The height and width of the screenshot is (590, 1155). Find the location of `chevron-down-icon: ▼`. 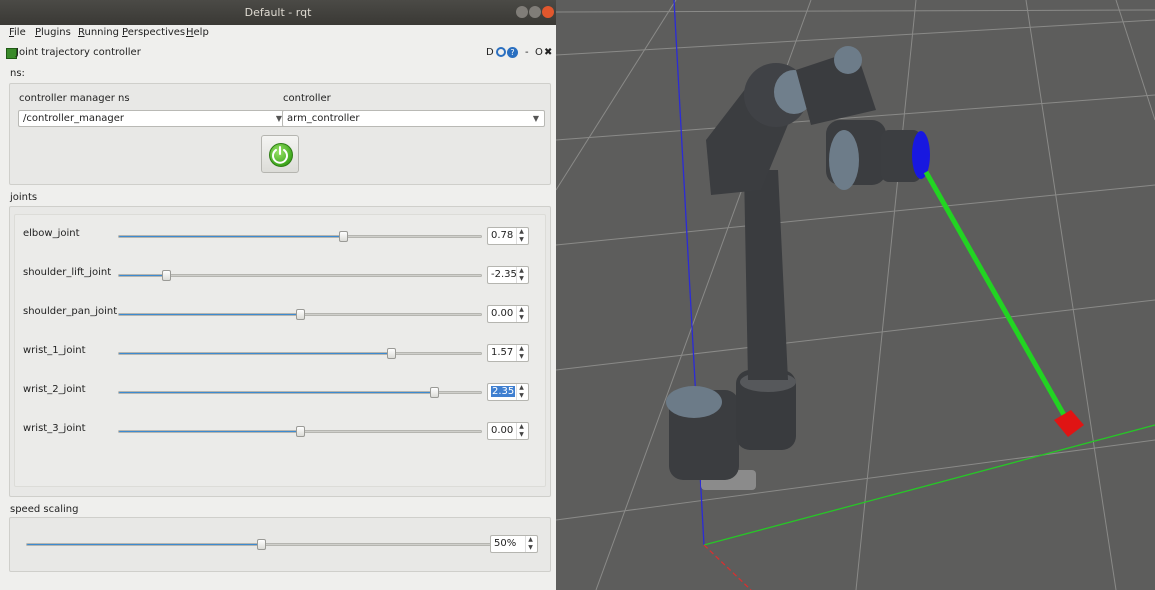

chevron-down-icon: ▼ is located at coordinates (535, 118).